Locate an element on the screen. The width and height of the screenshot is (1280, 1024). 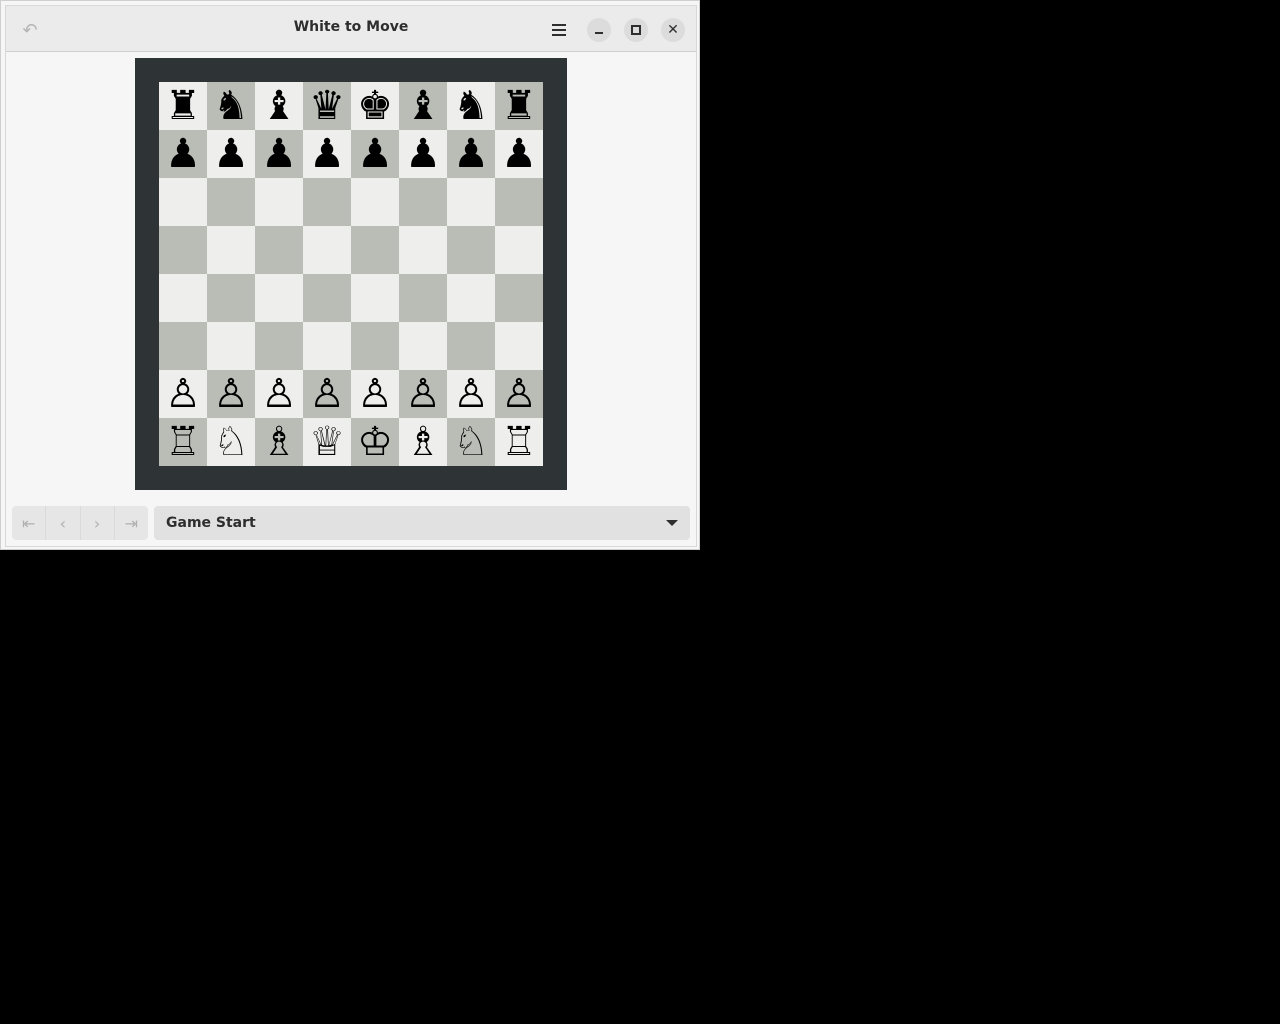
last-move-icon: ⇥ is located at coordinates (131, 523).